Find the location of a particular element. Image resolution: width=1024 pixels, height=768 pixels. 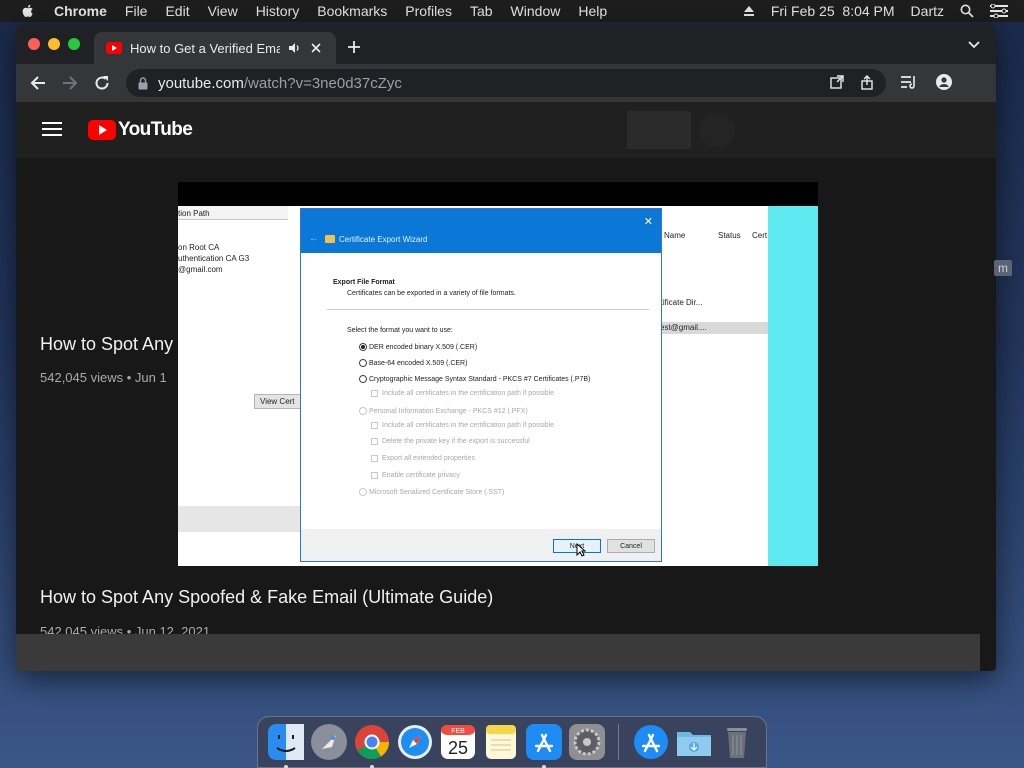

browser-toolbar: youtube.com/watch?v=3ne0d37cZyc is located at coordinates (506, 83).